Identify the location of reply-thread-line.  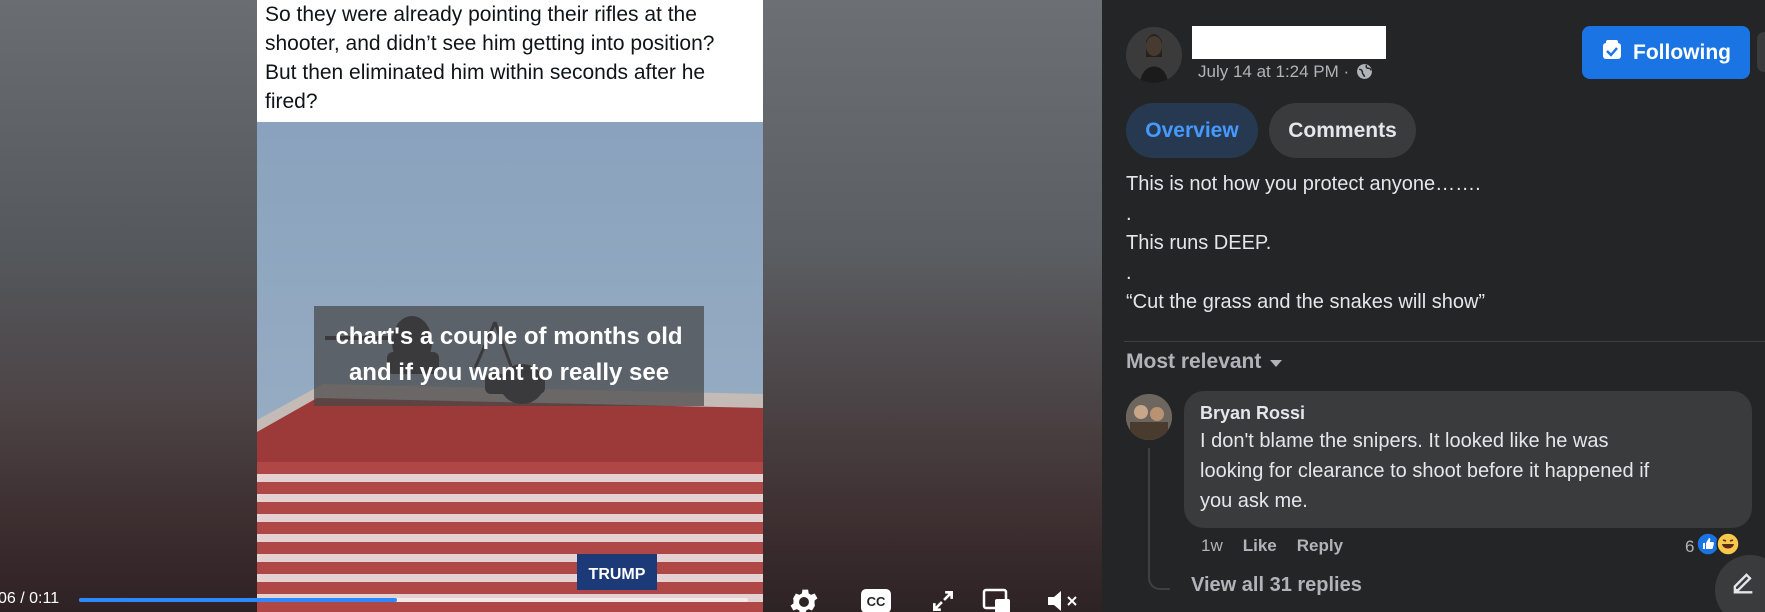
(1159, 519).